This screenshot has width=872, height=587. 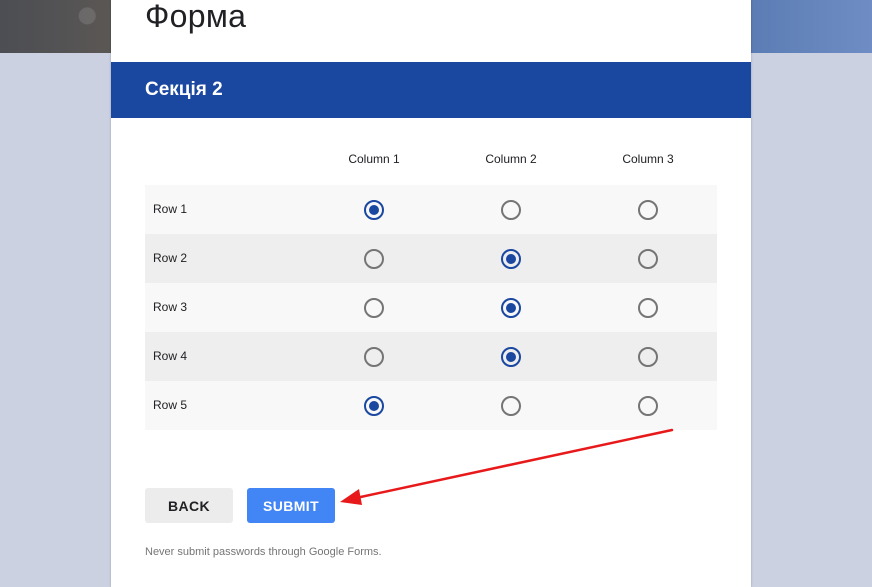 What do you see at coordinates (648, 159) in the screenshot?
I see `column-label-3: Column 3` at bounding box center [648, 159].